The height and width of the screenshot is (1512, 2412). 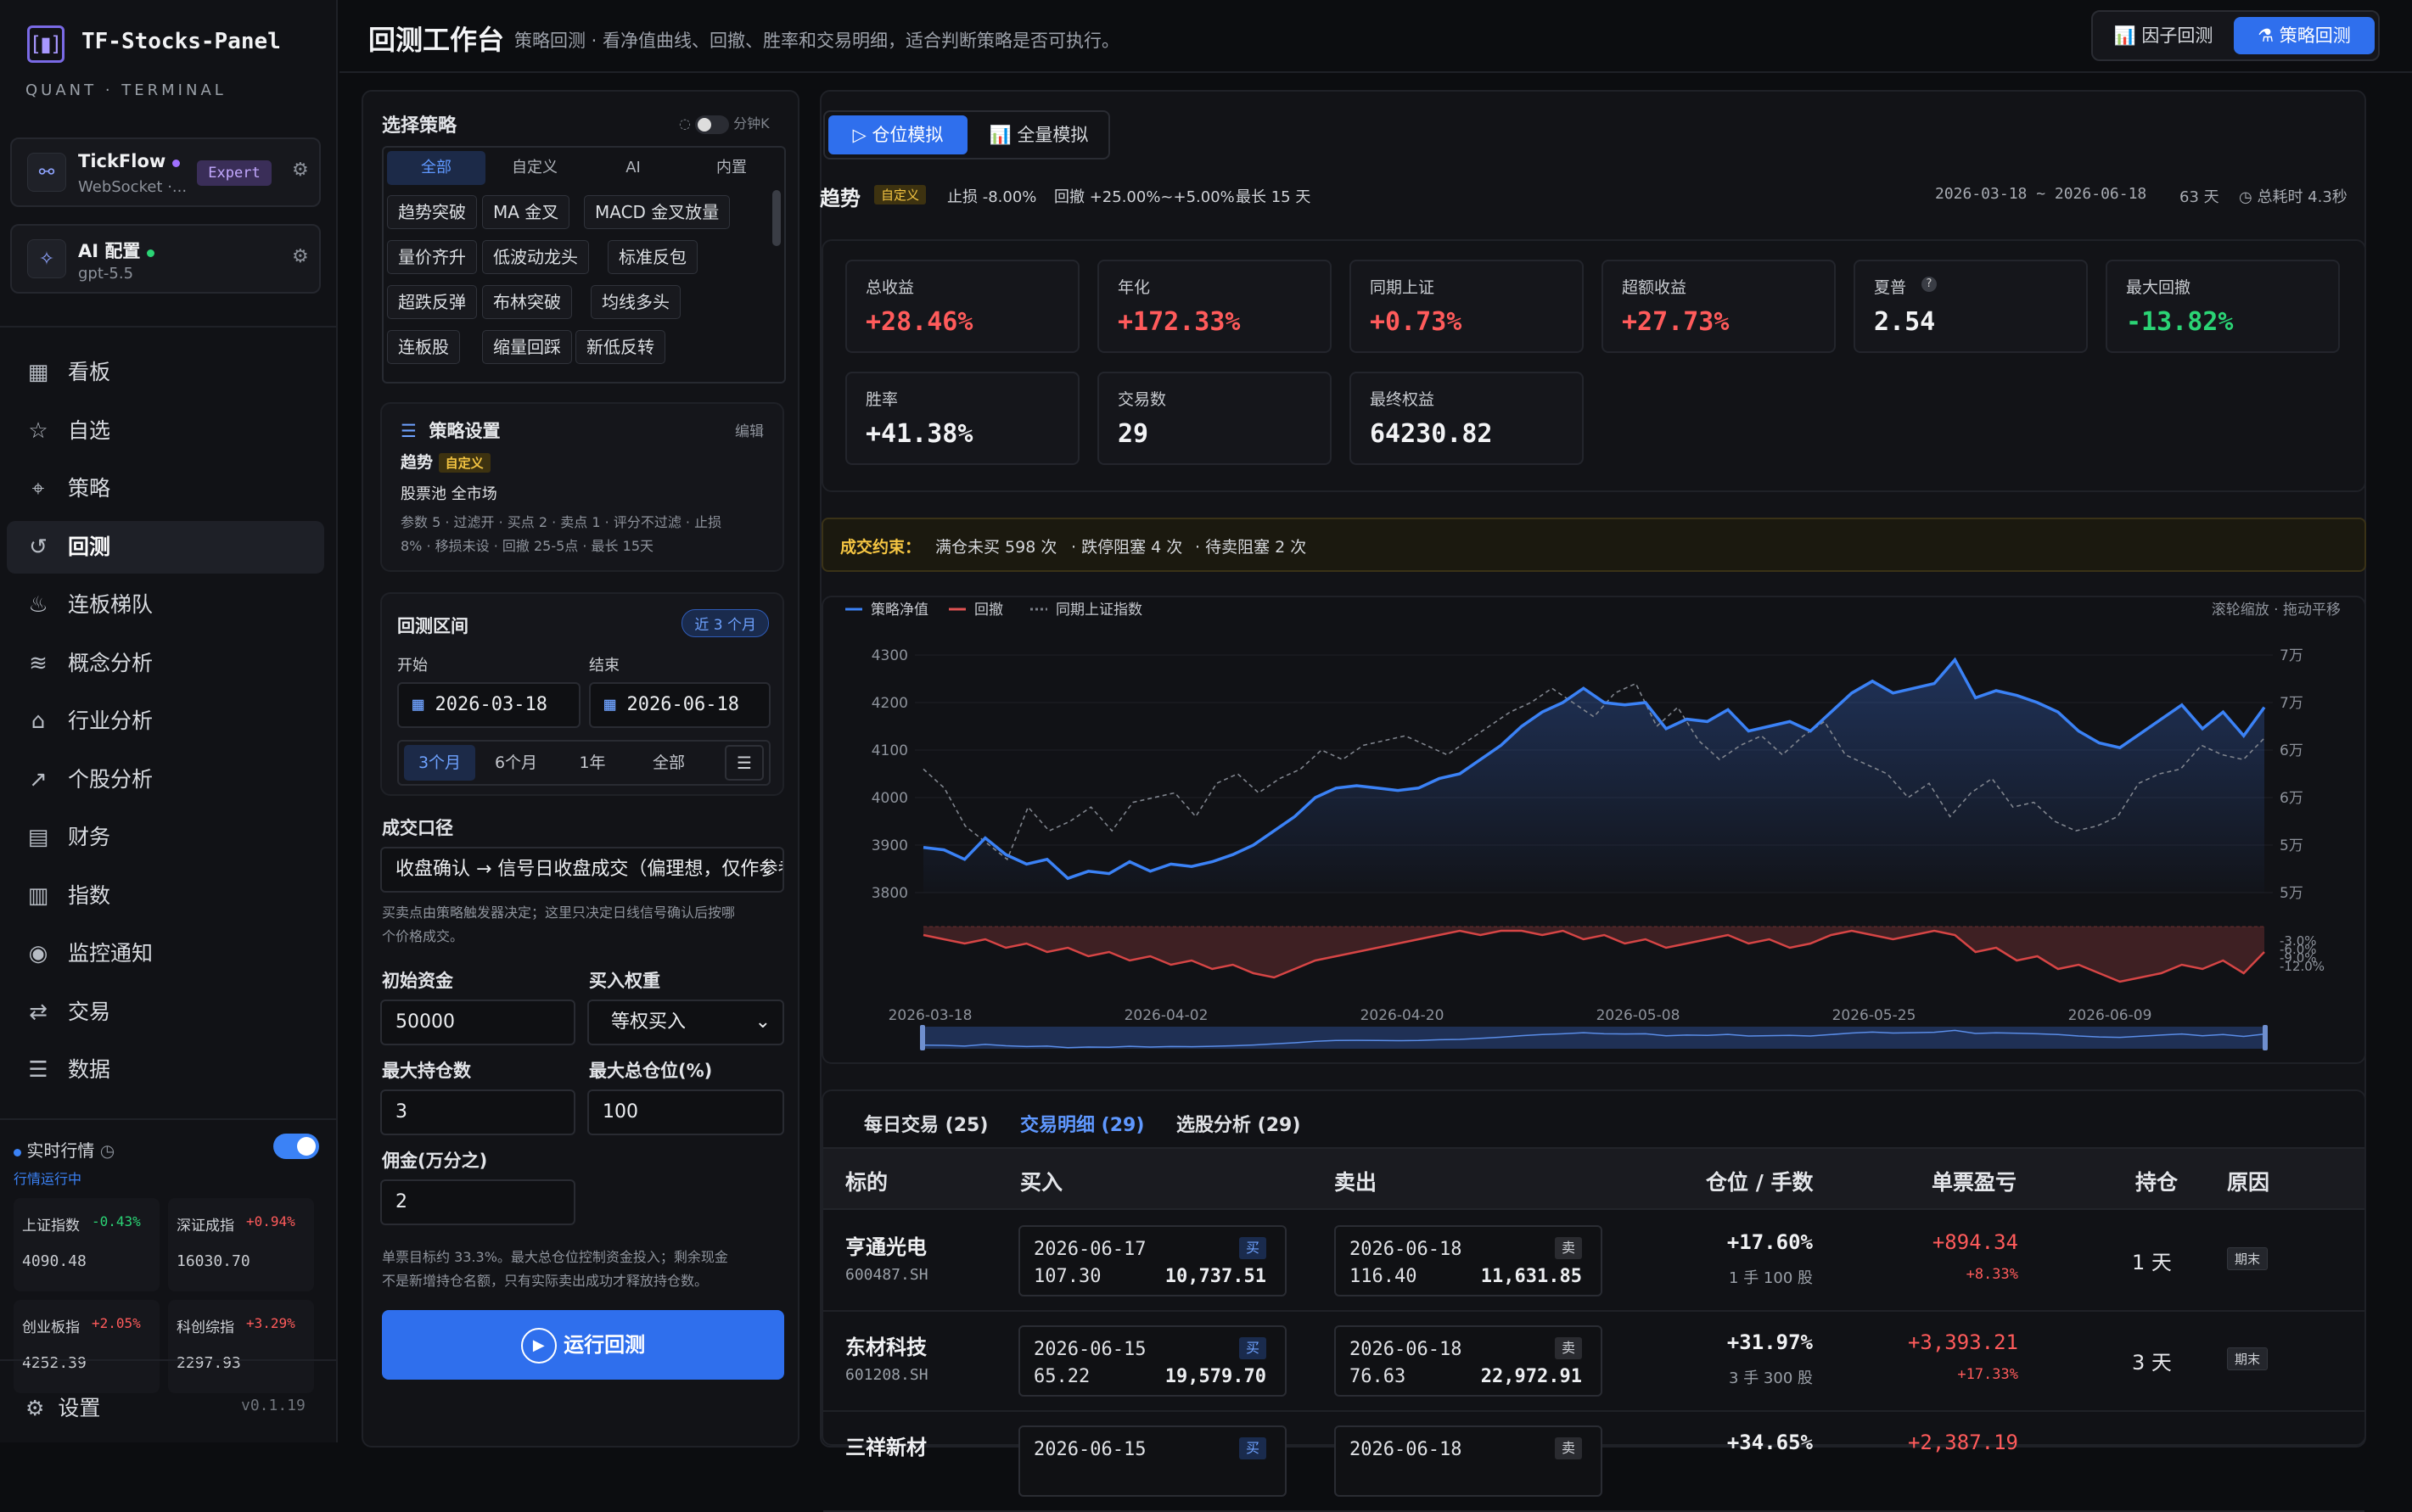 What do you see at coordinates (2245, 197) in the screenshot?
I see `clock-icon: ◷` at bounding box center [2245, 197].